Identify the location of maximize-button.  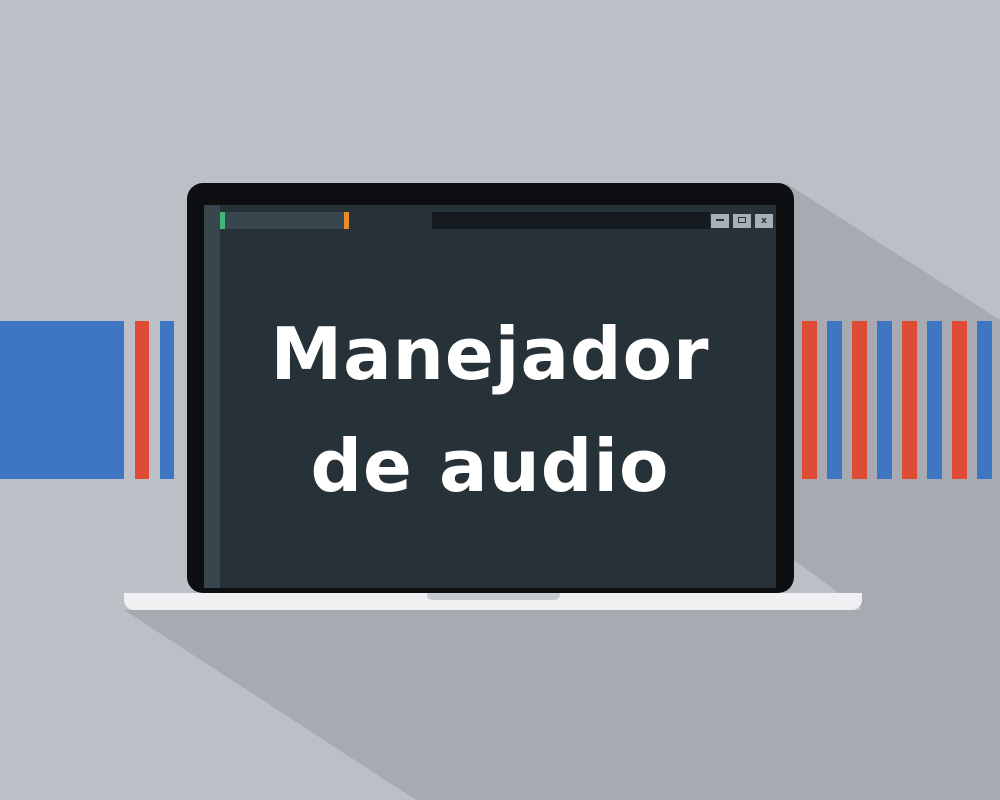
(742, 221).